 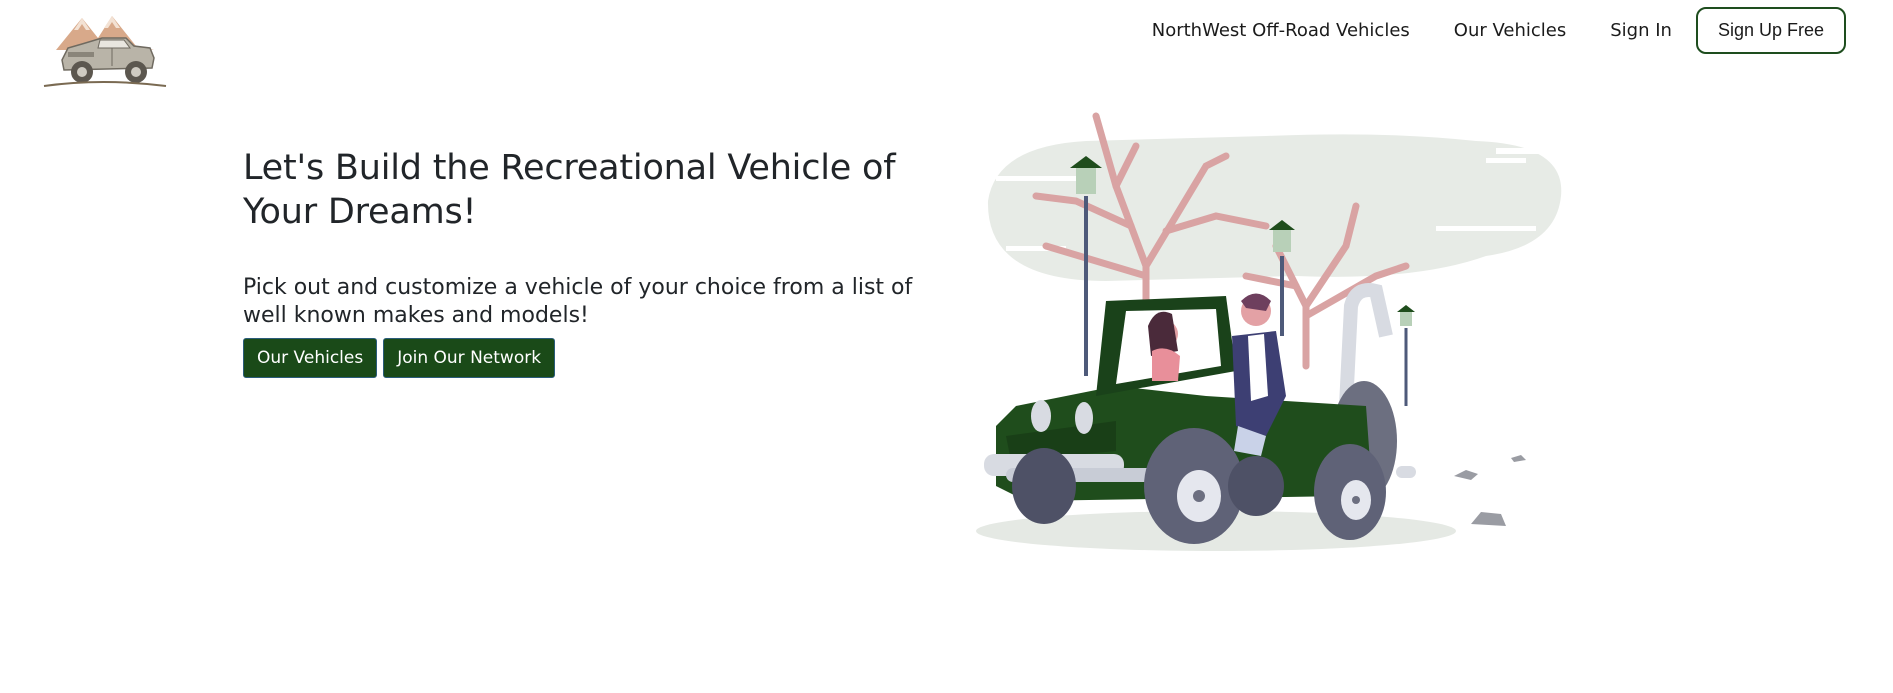 I want to click on logo, so click(x=105, y=49).